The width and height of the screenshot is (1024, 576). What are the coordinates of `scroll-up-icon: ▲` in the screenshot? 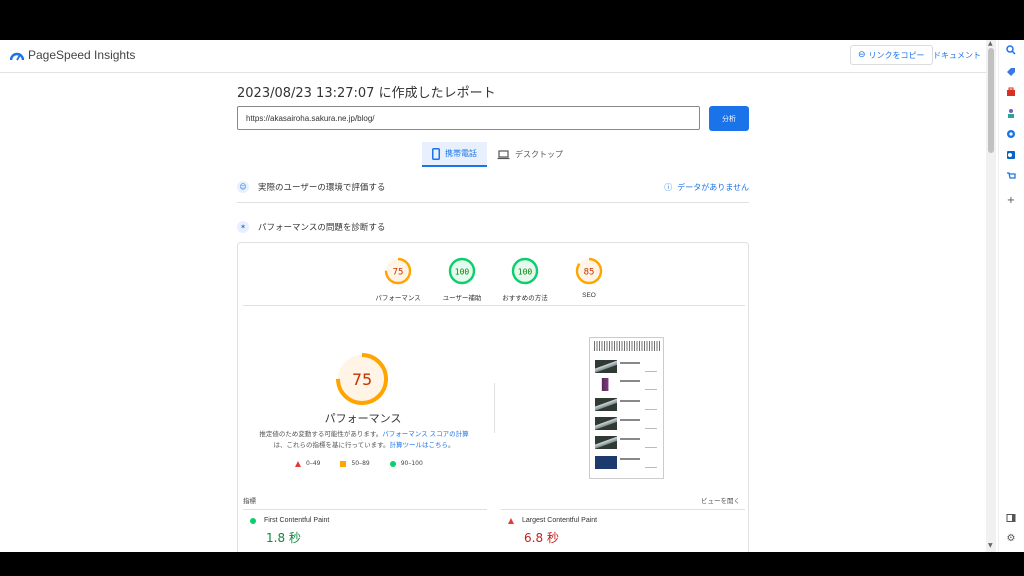 It's located at (990, 43).